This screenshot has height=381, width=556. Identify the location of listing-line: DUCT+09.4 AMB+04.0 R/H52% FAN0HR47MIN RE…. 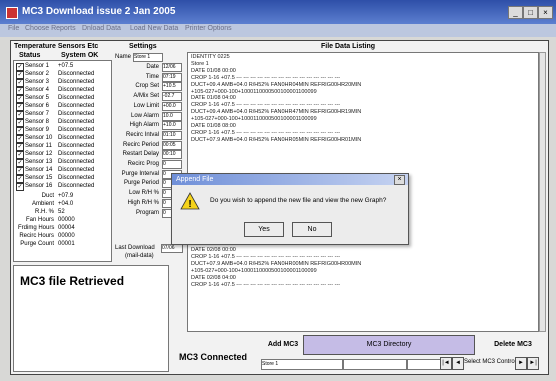
(276, 112).